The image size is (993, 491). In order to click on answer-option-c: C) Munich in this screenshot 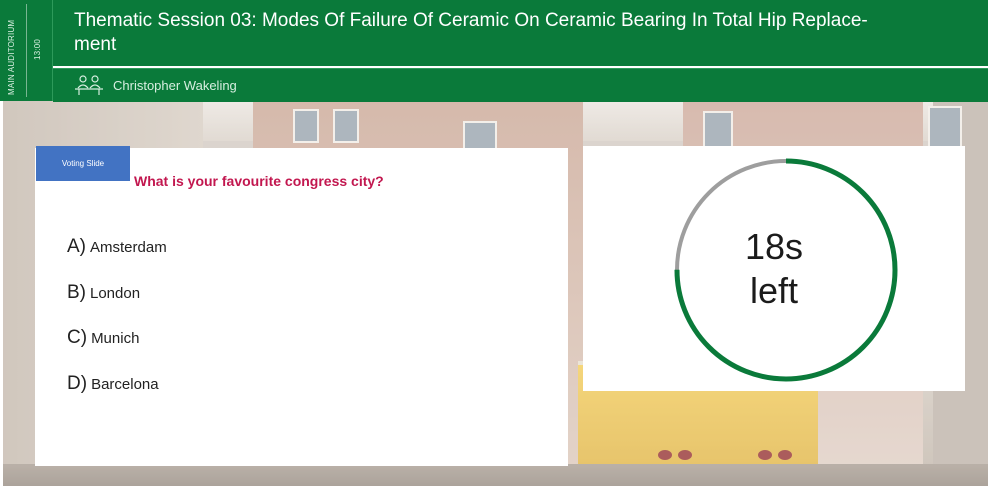, I will do `click(103, 338)`.